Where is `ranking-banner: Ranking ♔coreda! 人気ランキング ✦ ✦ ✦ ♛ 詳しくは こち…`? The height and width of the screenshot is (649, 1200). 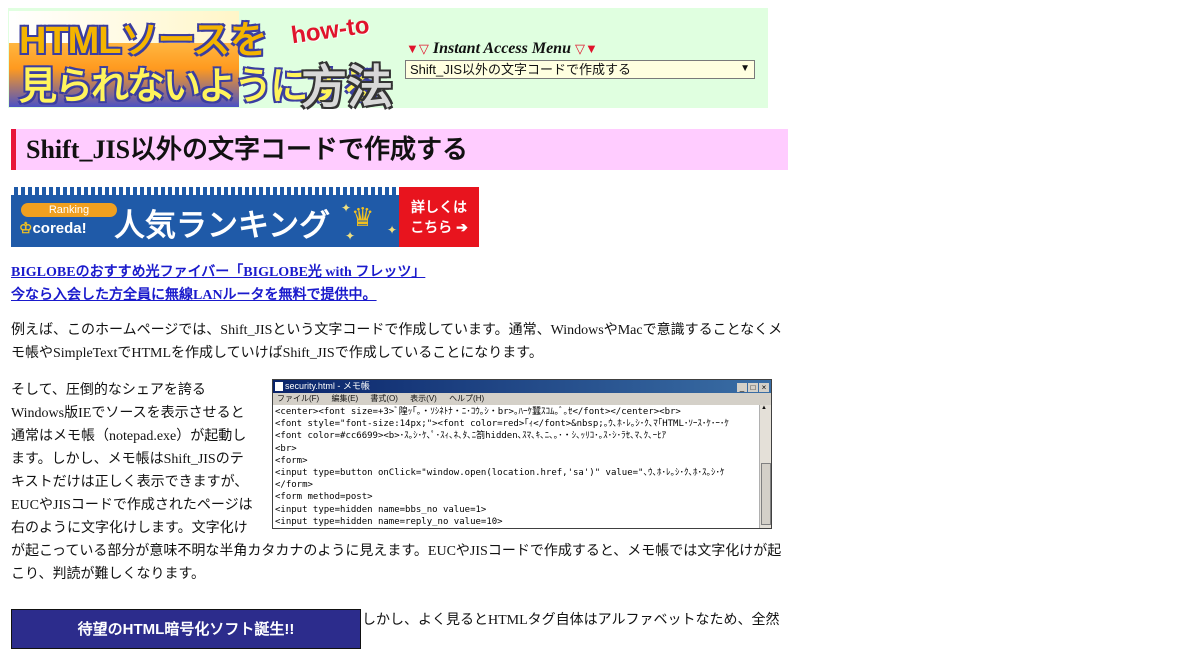 ranking-banner: Ranking ♔coreda! 人気ランキング ✦ ✦ ✦ ♛ 詳しくは こち… is located at coordinates (245, 217).